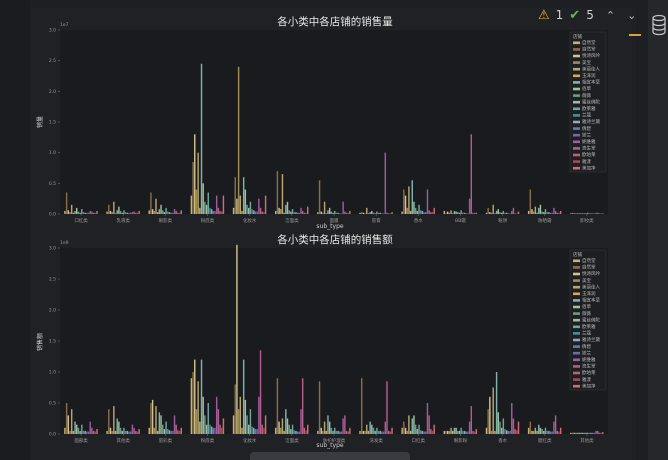 The width and height of the screenshot is (668, 460). Describe the element at coordinates (292, 440) in the screenshot. I see `x-tick-label: 洁面类` at that location.